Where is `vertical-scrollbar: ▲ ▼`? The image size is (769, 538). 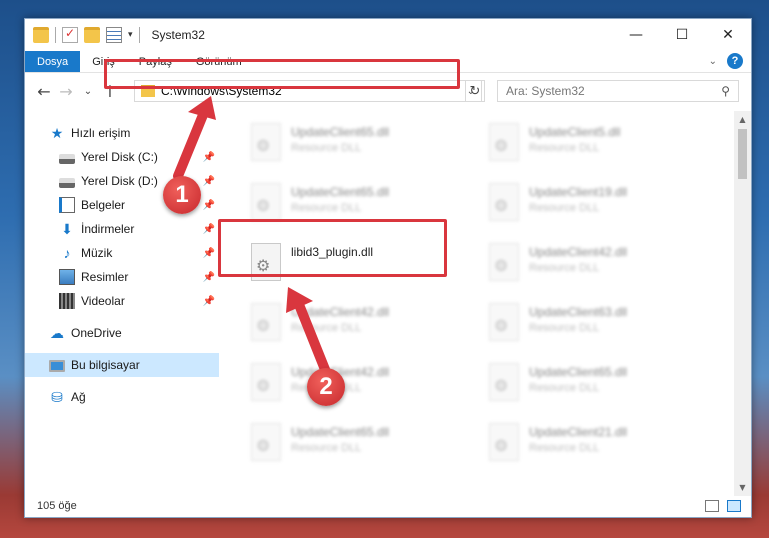 vertical-scrollbar: ▲ ▼ is located at coordinates (742, 303).